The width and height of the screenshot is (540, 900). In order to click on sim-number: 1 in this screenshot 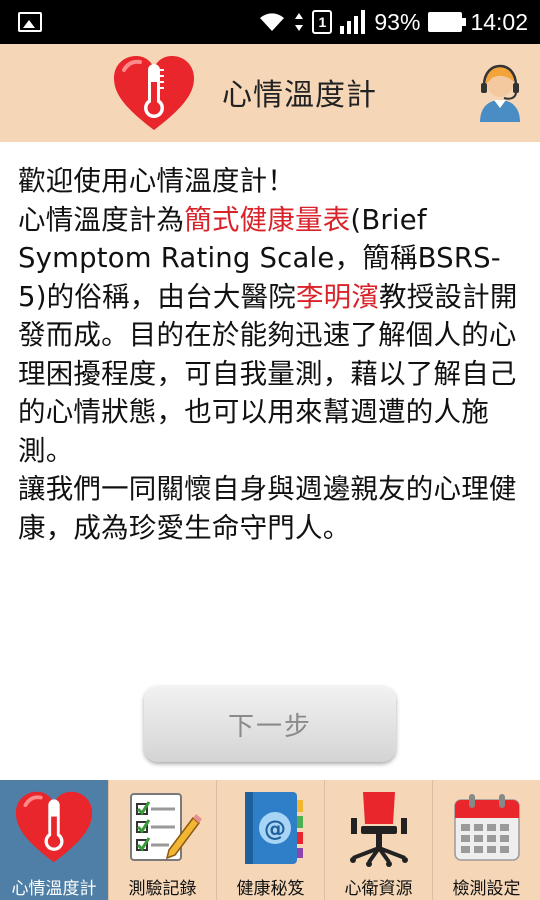, I will do `click(322, 22)`.